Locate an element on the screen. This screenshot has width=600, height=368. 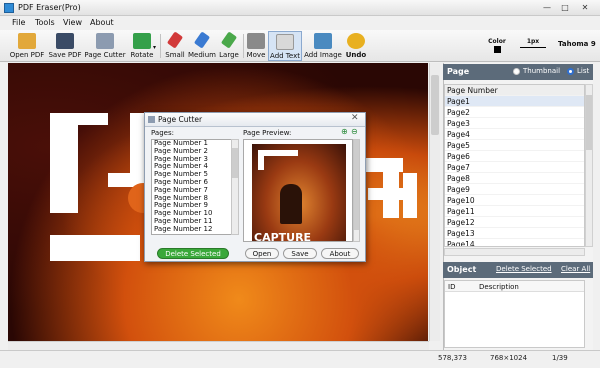
dialog-close-icon: ✕ is located at coordinates (355, 118).